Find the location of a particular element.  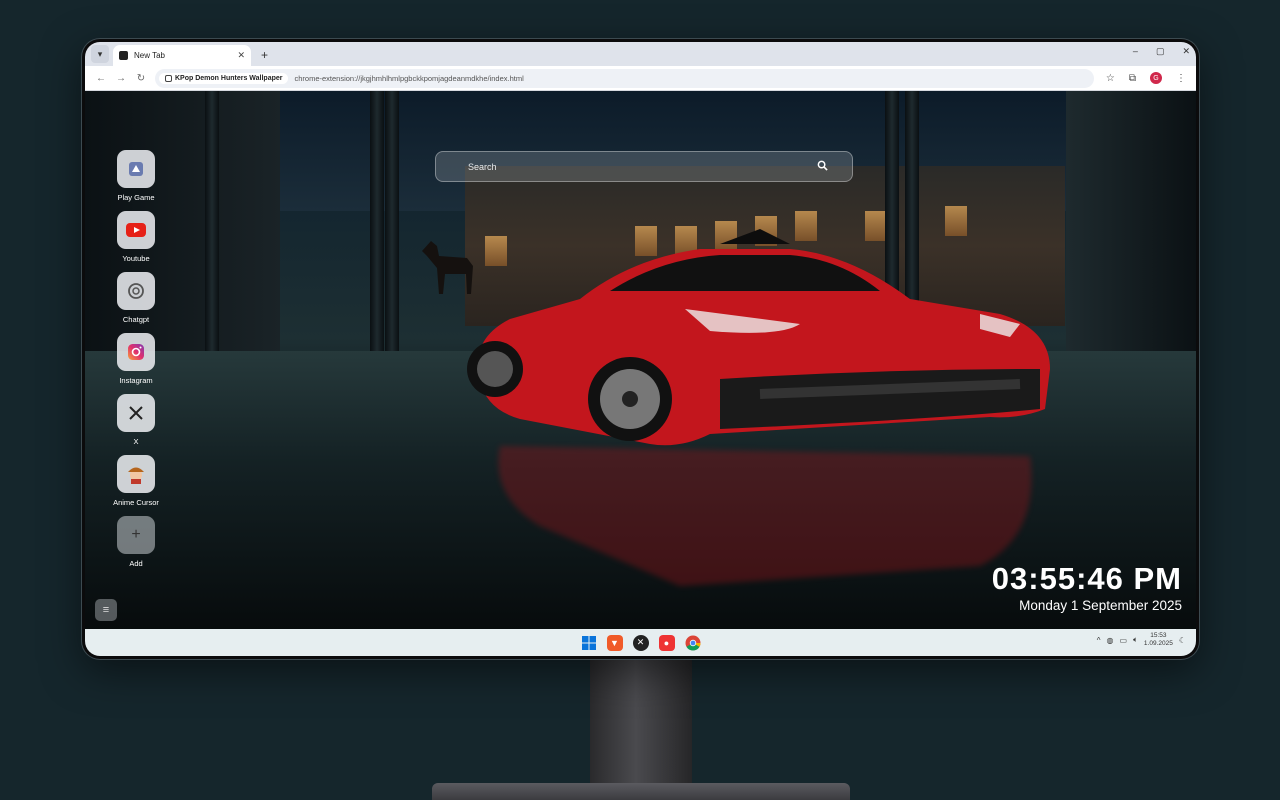

close-tab-icon: ✕ is located at coordinates (241, 55).